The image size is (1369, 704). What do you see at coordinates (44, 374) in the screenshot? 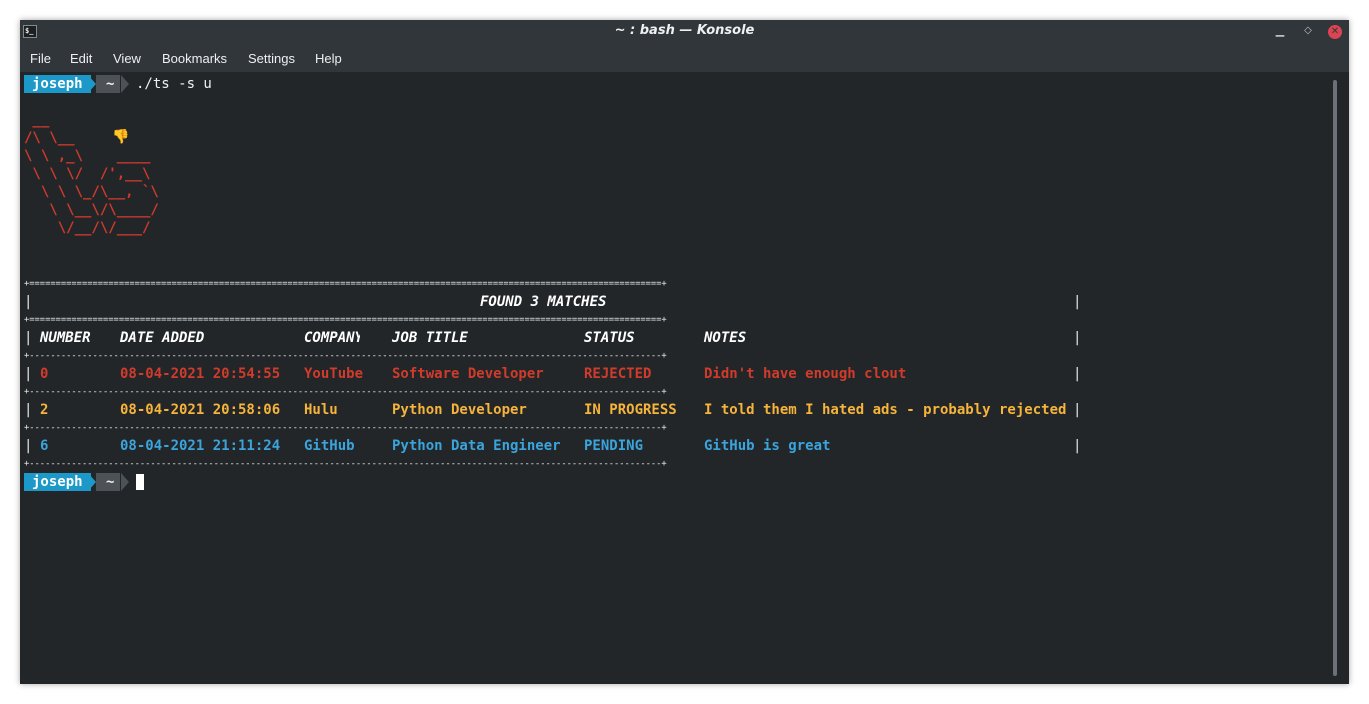
I see `row-number: 0` at bounding box center [44, 374].